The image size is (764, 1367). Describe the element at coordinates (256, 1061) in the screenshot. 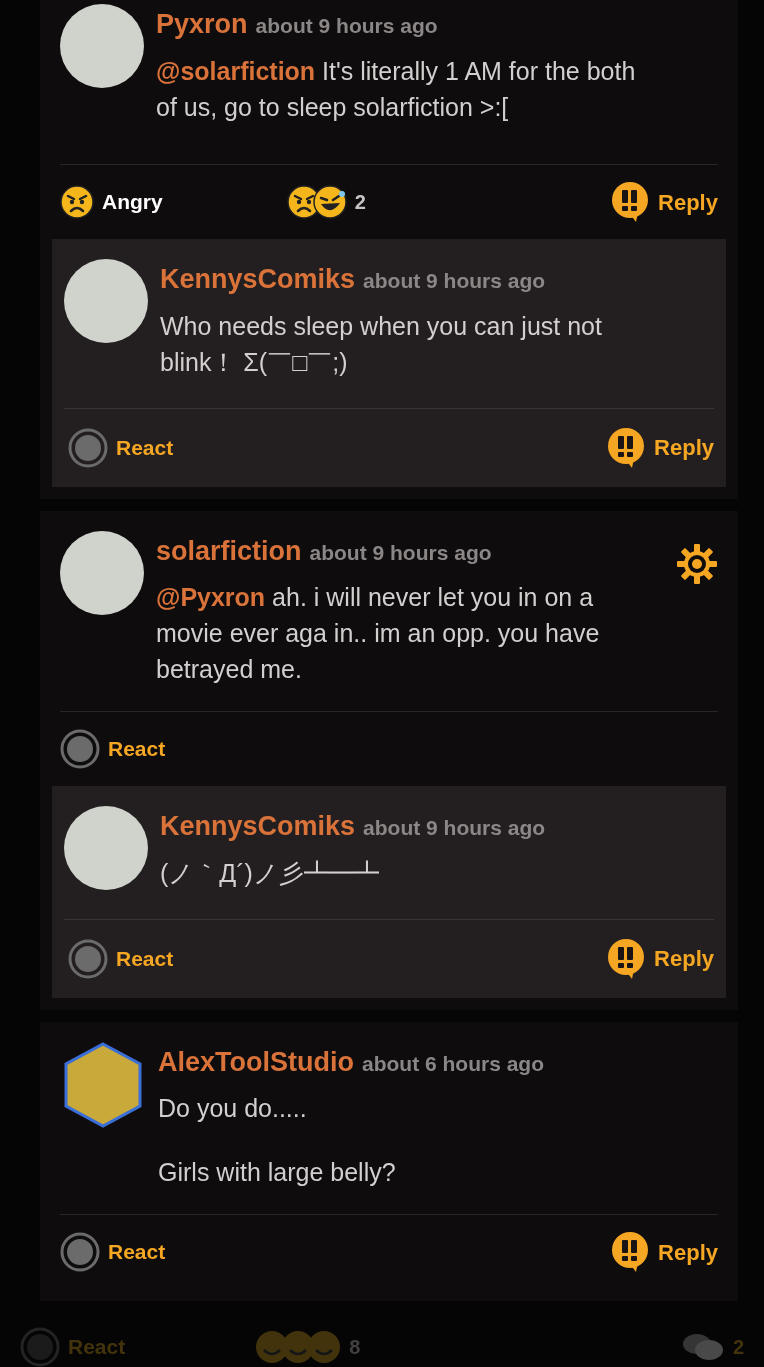

I see `author-name: AlexToolStudio` at that location.